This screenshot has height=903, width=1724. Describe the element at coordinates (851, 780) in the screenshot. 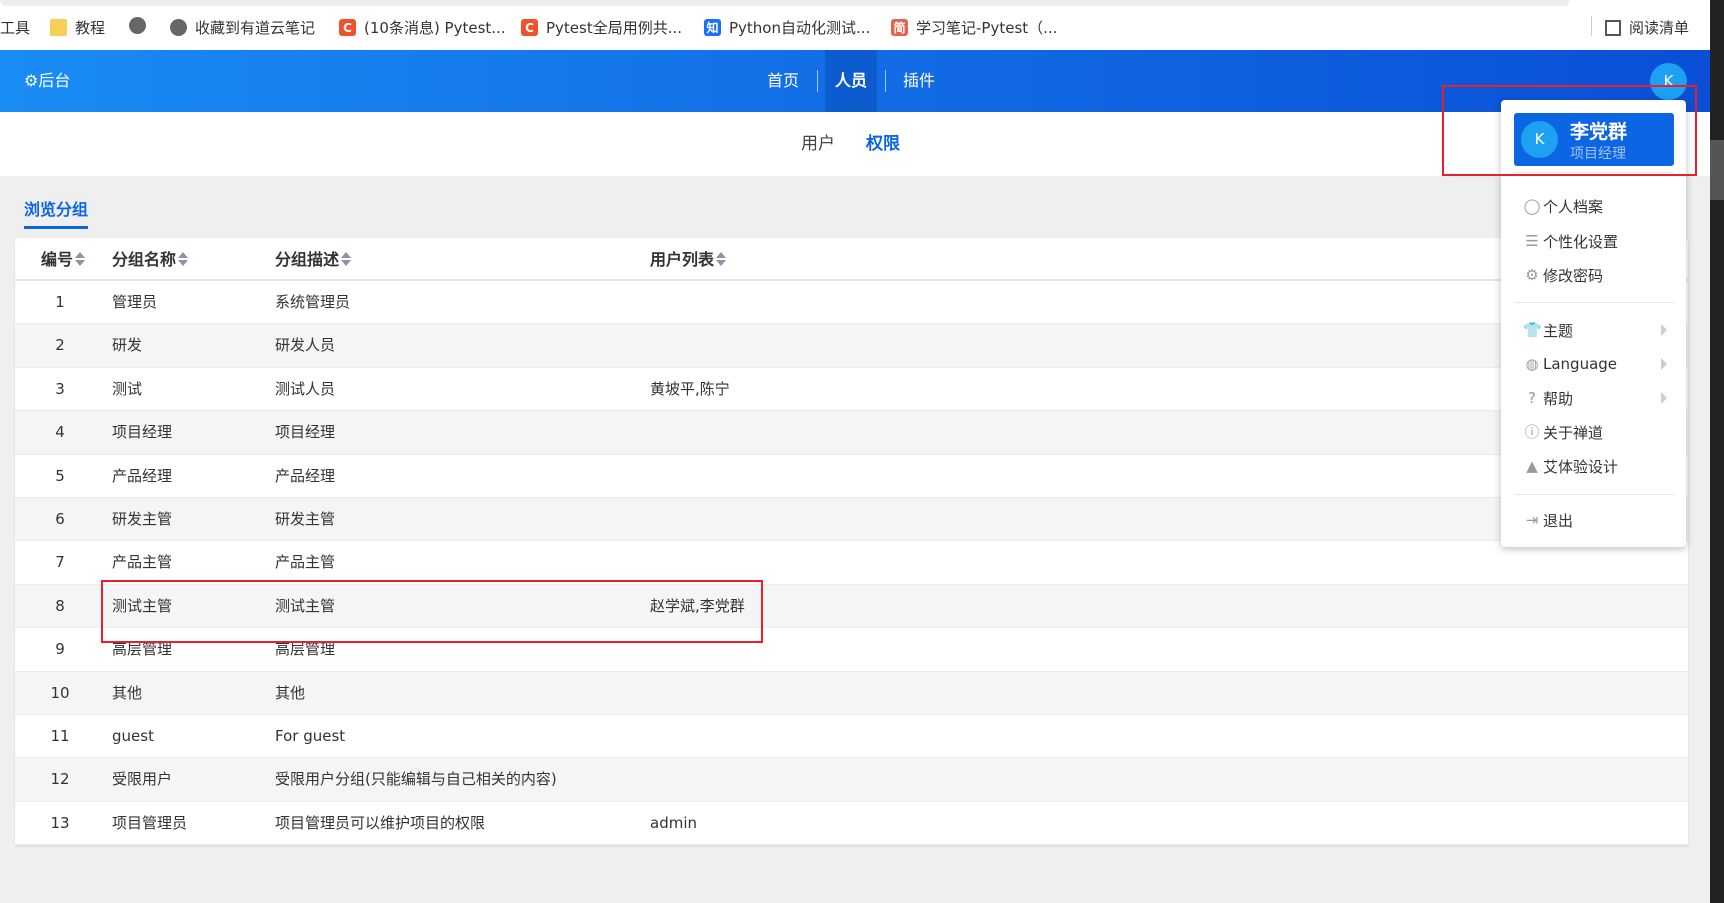

I see `table-row: 12 受限用户 受限用户分组(只能编辑与自己相关的内容)` at that location.